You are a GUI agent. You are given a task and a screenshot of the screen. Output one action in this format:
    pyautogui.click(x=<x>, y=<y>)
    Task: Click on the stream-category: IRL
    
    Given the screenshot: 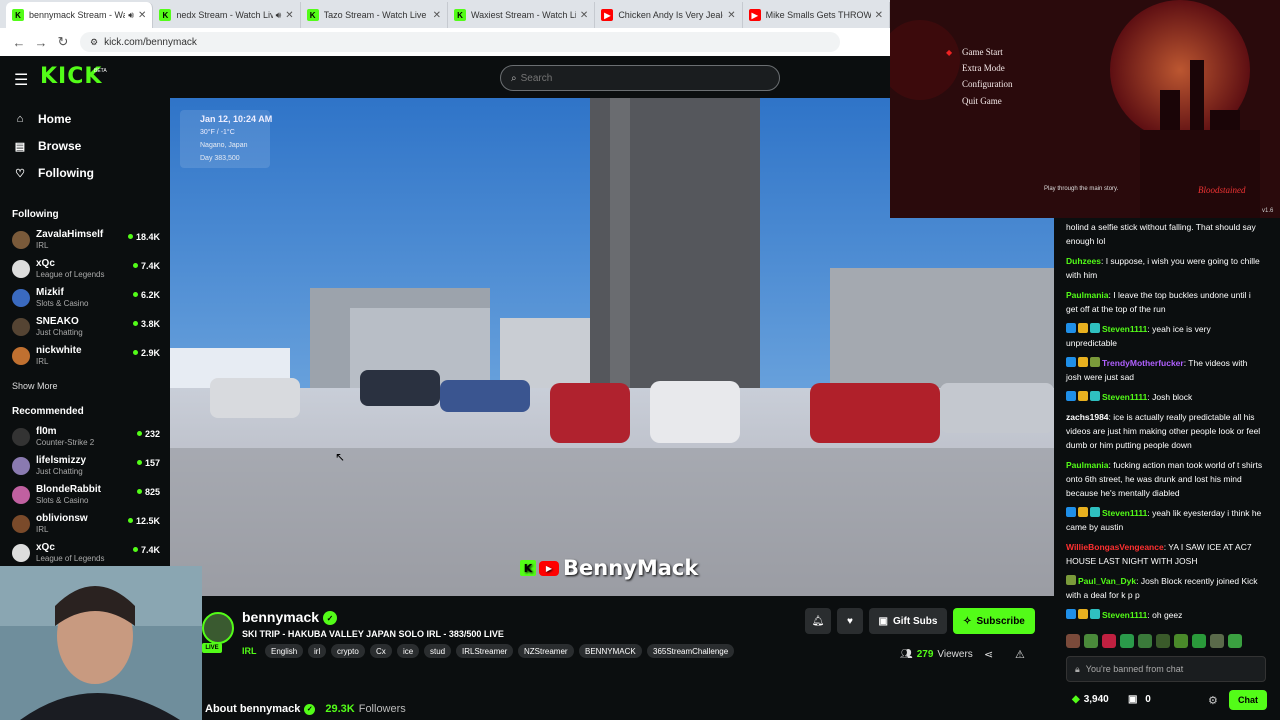 What is the action you would take?
    pyautogui.click(x=249, y=651)
    